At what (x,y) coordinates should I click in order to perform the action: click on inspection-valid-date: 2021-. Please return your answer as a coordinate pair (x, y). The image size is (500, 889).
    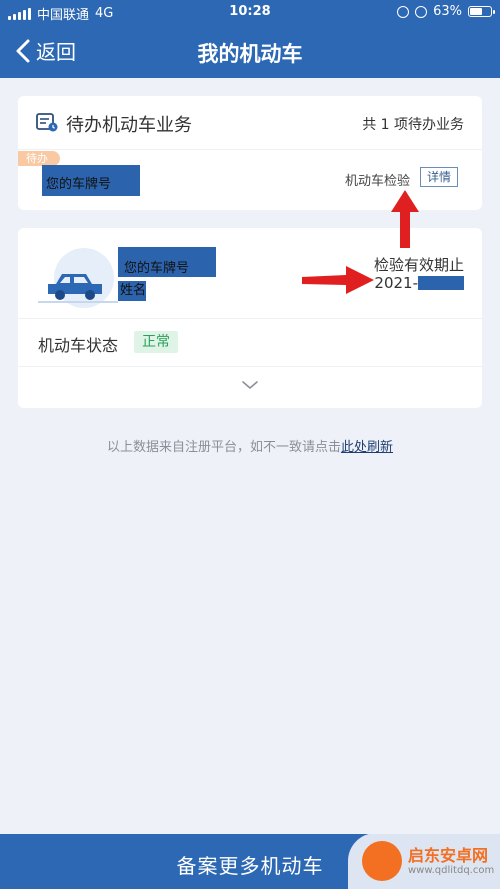
    Looking at the image, I should click on (419, 283).